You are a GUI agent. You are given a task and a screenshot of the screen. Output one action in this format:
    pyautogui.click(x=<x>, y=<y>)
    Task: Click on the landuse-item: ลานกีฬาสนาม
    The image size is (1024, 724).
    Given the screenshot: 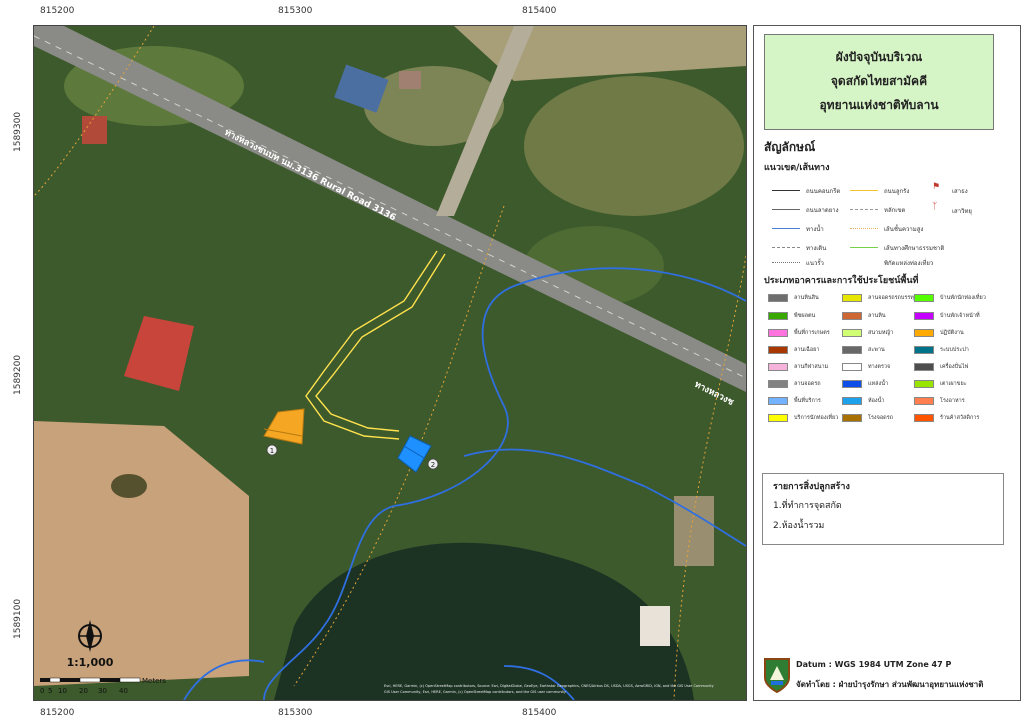 What is the action you would take?
    pyautogui.click(x=798, y=367)
    